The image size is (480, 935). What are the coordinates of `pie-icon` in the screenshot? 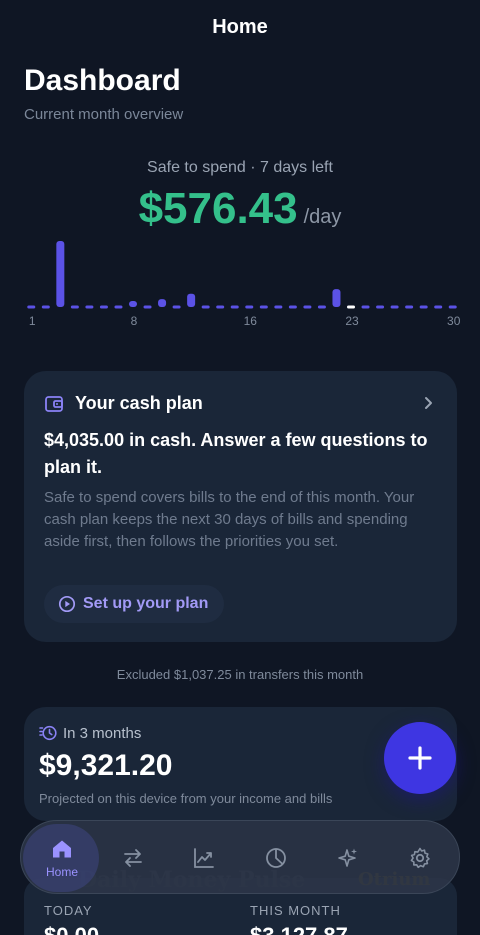 It's located at (276, 858).